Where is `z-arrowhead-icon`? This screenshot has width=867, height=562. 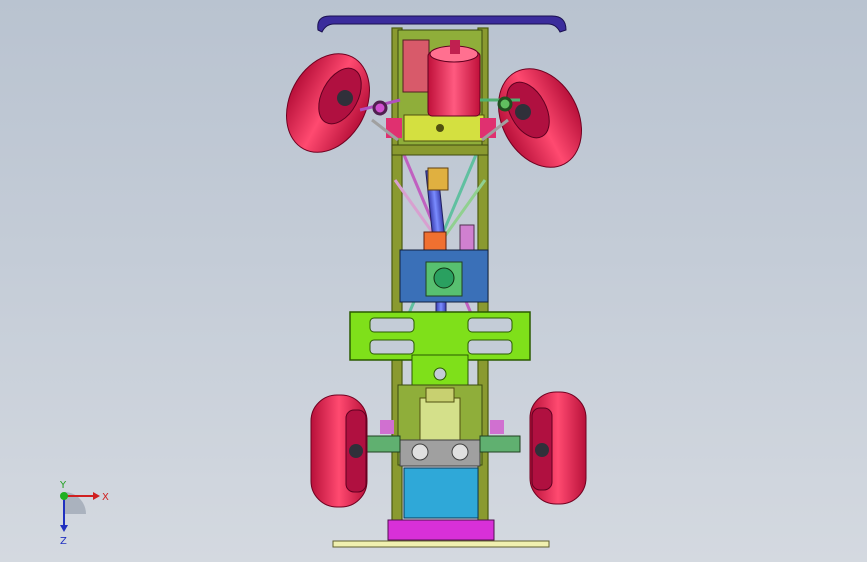 z-arrowhead-icon is located at coordinates (64, 528).